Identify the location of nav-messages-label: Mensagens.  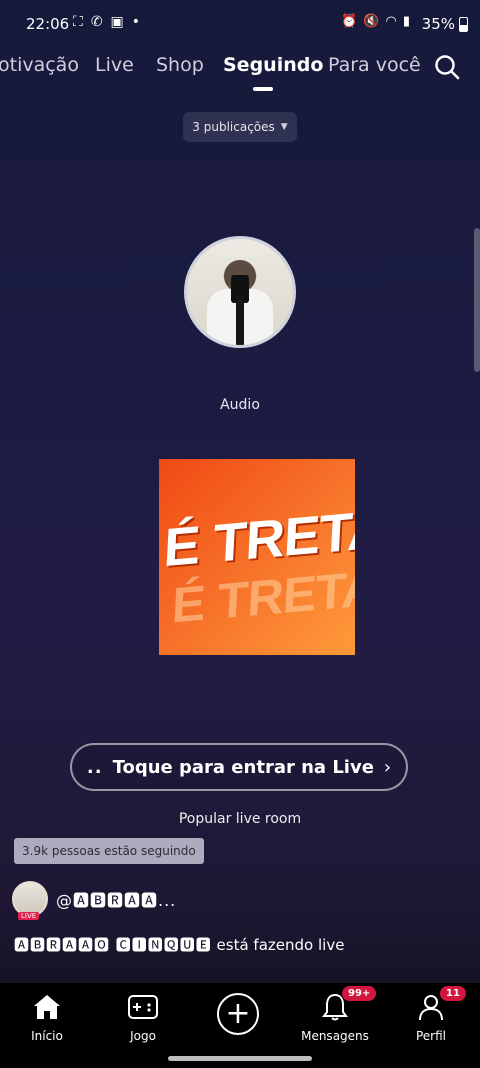
(335, 1036).